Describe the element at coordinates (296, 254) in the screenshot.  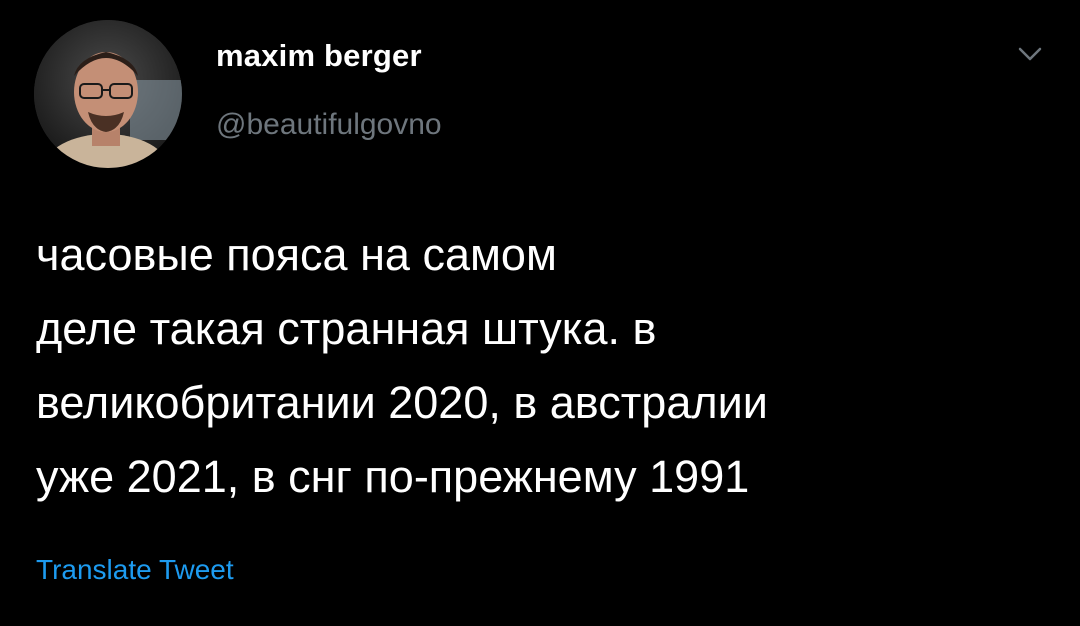
I see `tweet-text-line: часовые пояса на самом` at that location.